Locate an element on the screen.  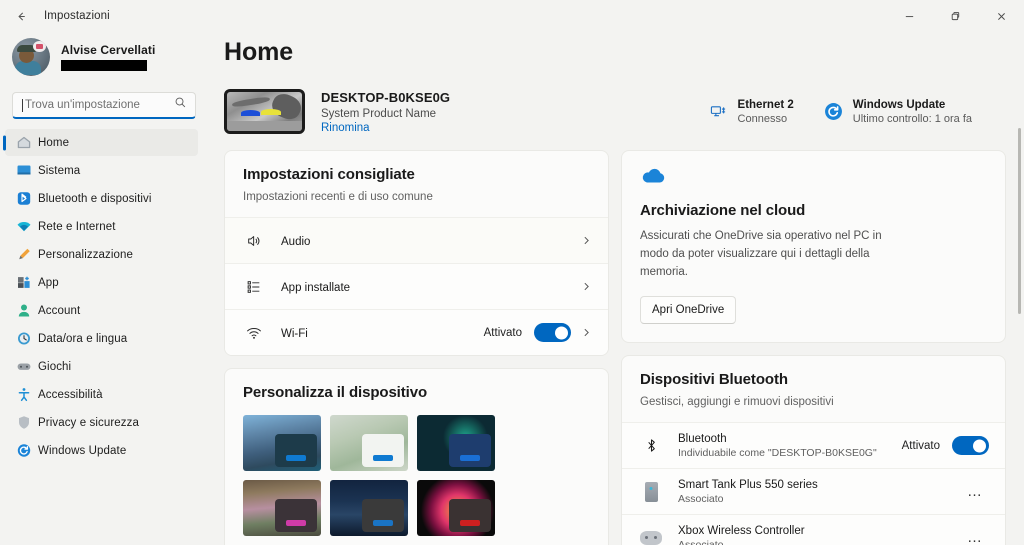
sidebar-item-label: Privacy e sicurezza is located at coordinates (88, 422).